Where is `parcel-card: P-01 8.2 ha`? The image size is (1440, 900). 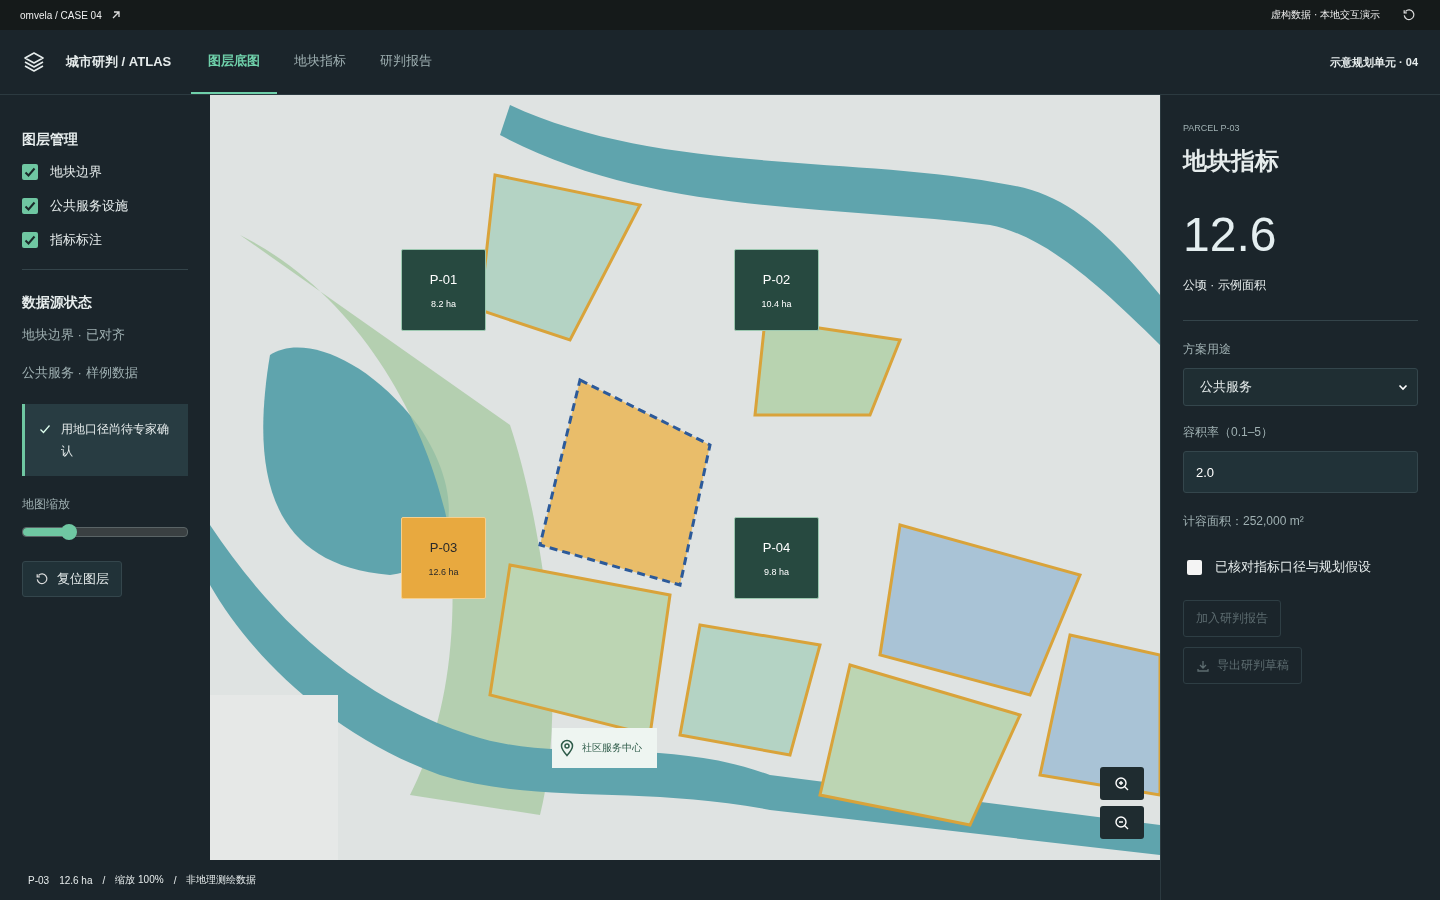 parcel-card: P-01 8.2 ha is located at coordinates (443, 290).